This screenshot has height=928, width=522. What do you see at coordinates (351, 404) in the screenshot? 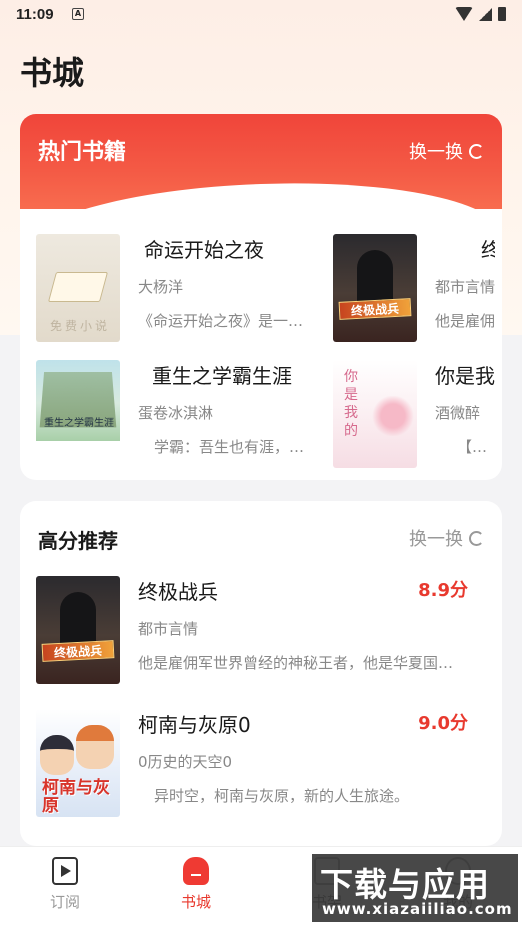
I see `cover-text: 你是我的` at bounding box center [351, 404].